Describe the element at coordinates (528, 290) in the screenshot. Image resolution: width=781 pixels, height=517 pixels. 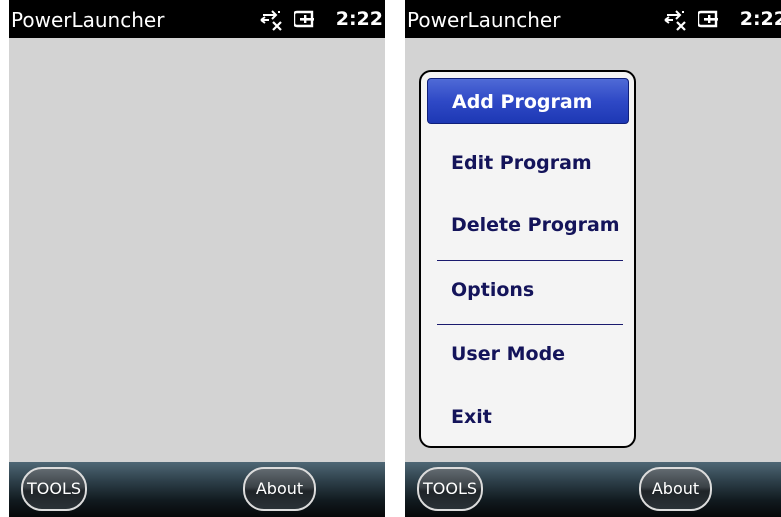
I see `menu-item-options: Options` at that location.